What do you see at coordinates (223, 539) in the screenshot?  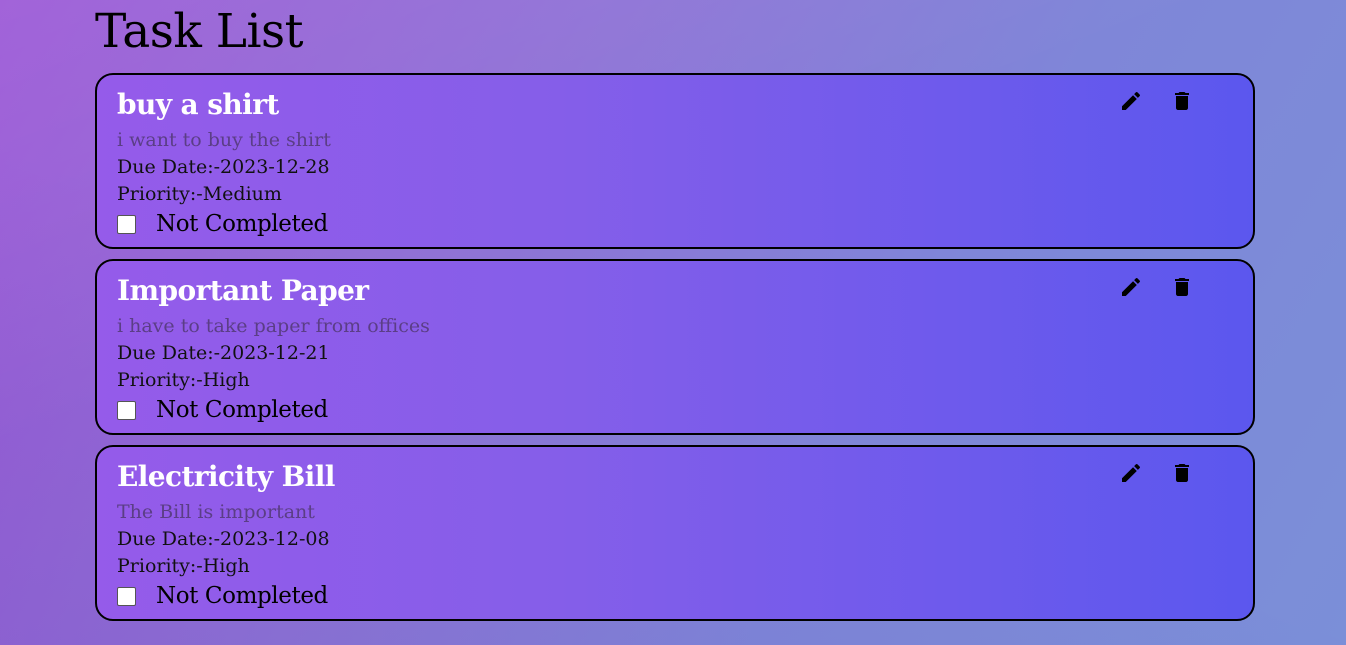 I see `task-due-date: Due Date:-2023-12-08` at bounding box center [223, 539].